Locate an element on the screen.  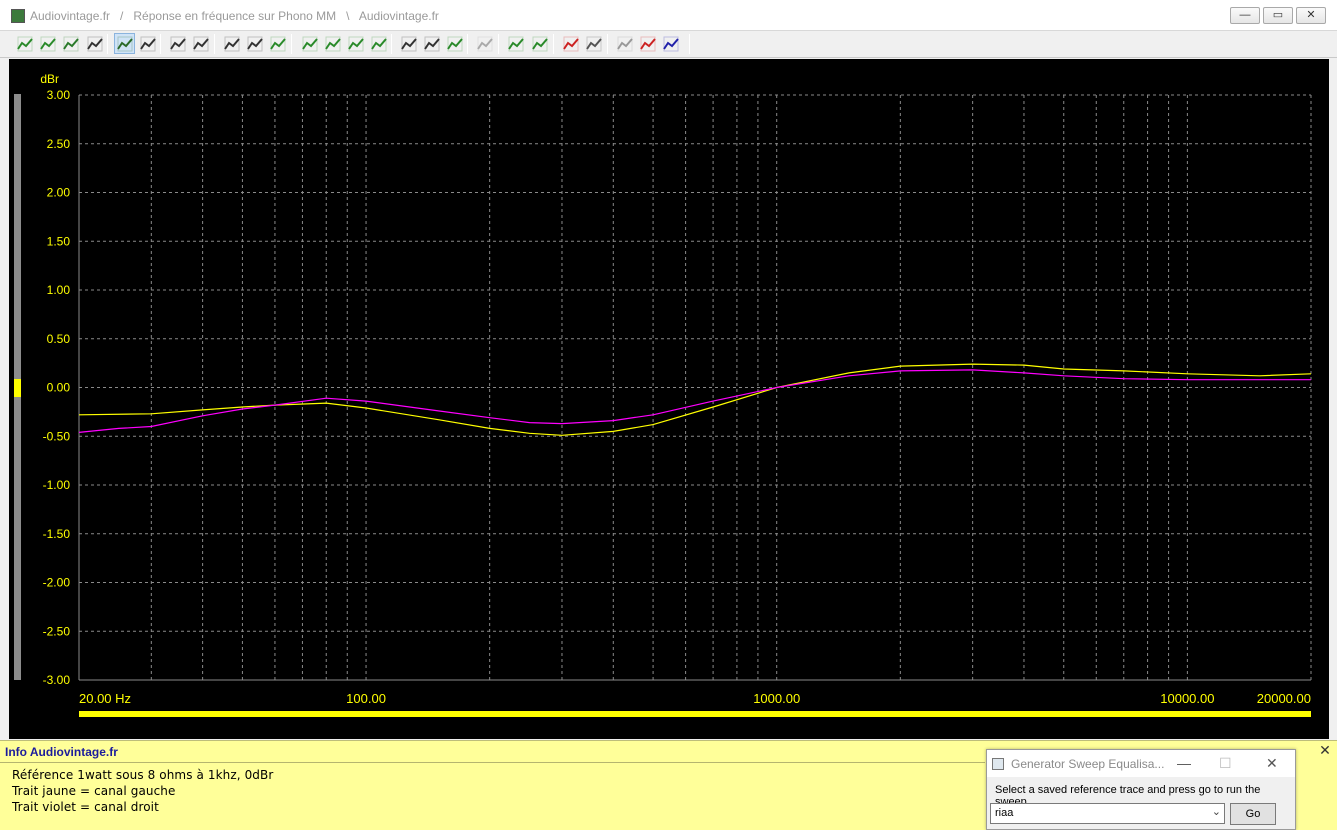
cursor-up-icon is located at coordinates (515, 43).